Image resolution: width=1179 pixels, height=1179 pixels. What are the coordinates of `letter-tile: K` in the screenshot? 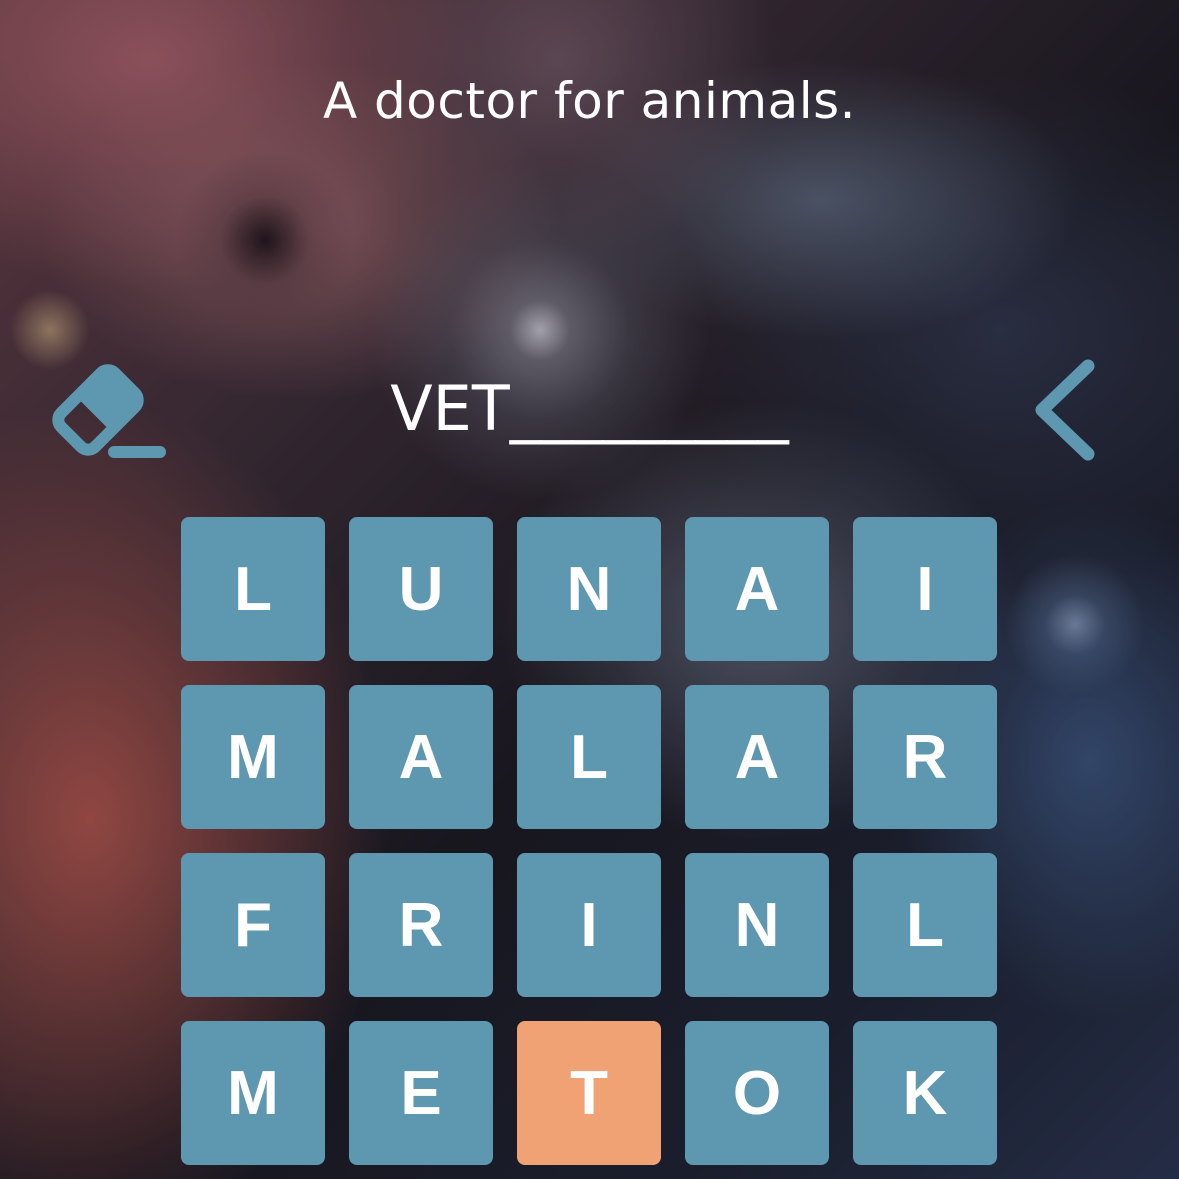 It's located at (925, 1093).